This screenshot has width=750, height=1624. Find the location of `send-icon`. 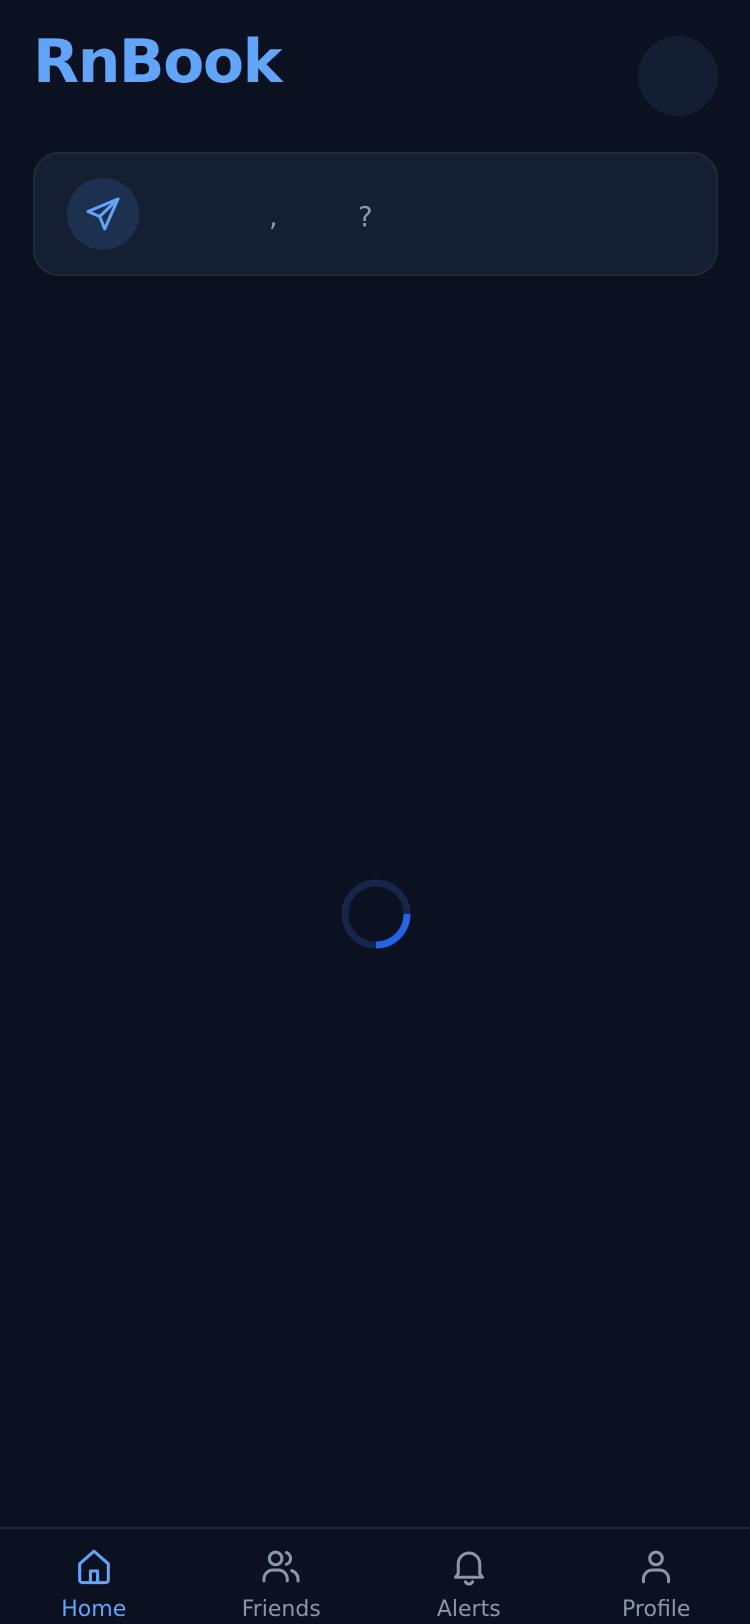

send-icon is located at coordinates (103, 214).